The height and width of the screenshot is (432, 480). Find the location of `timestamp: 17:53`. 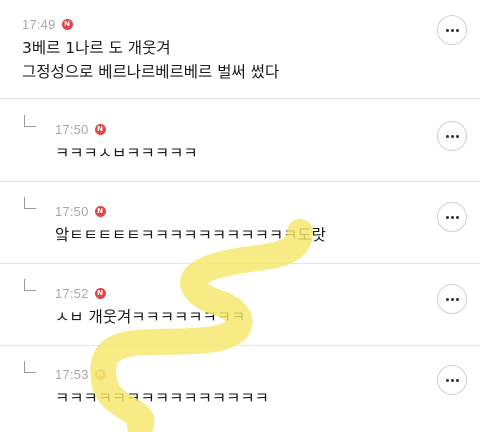

timestamp: 17:53 is located at coordinates (72, 374).